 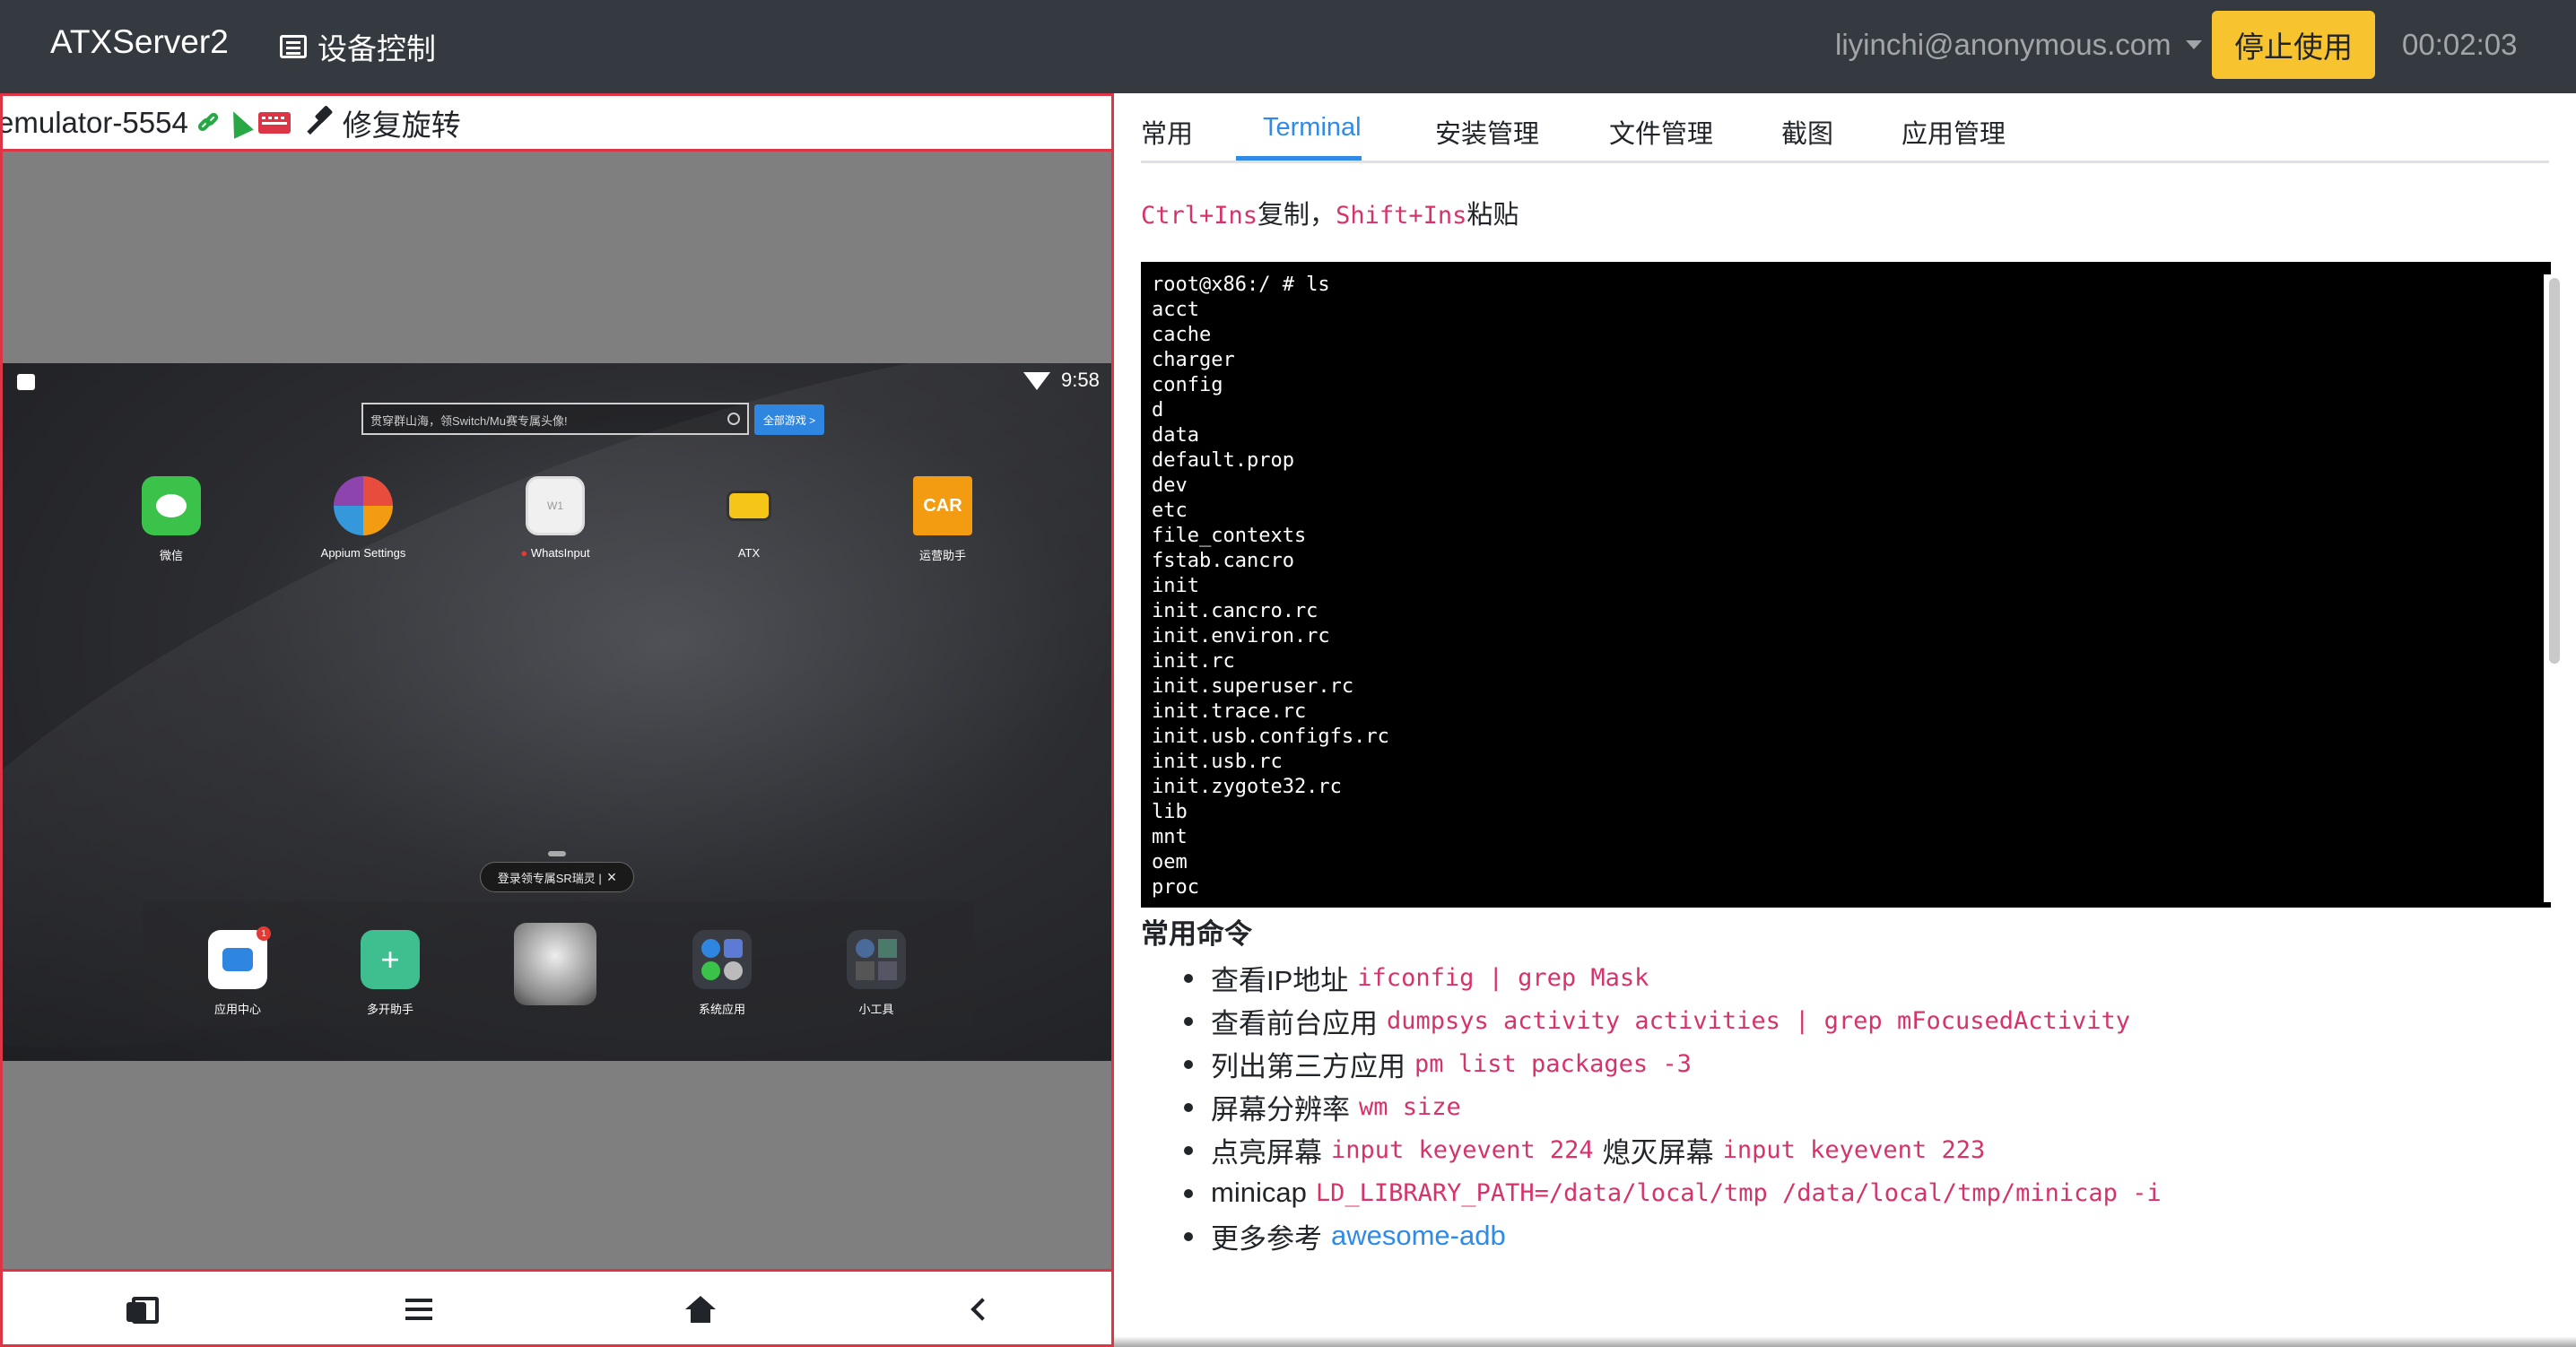 I want to click on dock-multi-open: + 多开助手, so click(x=390, y=973).